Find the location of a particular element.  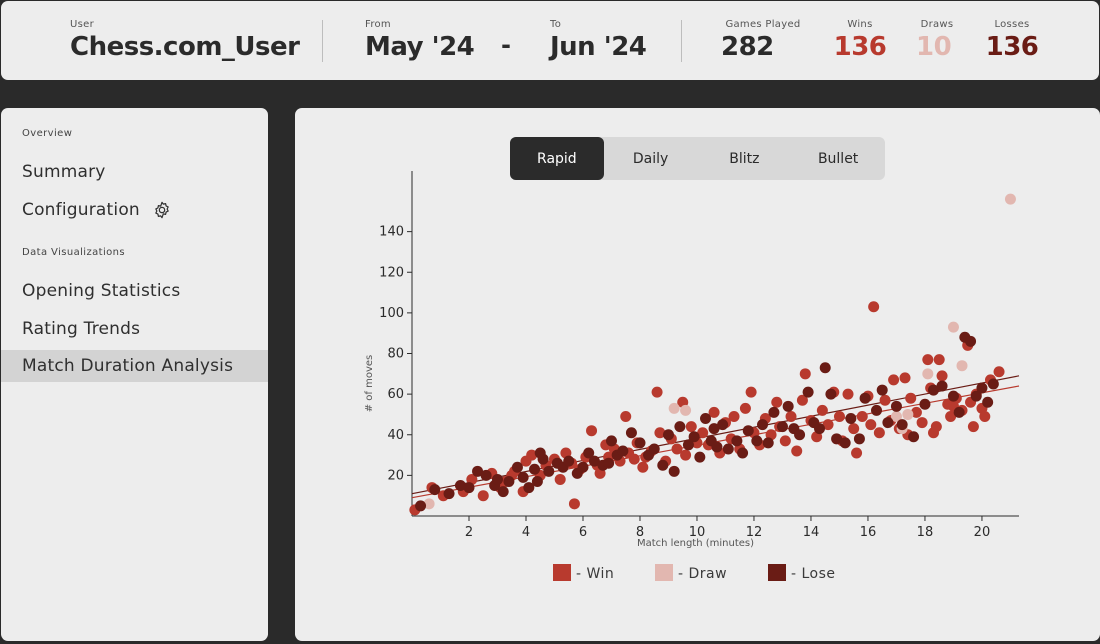

sidebar-item-label: Opening Statistics is located at coordinates (101, 291).